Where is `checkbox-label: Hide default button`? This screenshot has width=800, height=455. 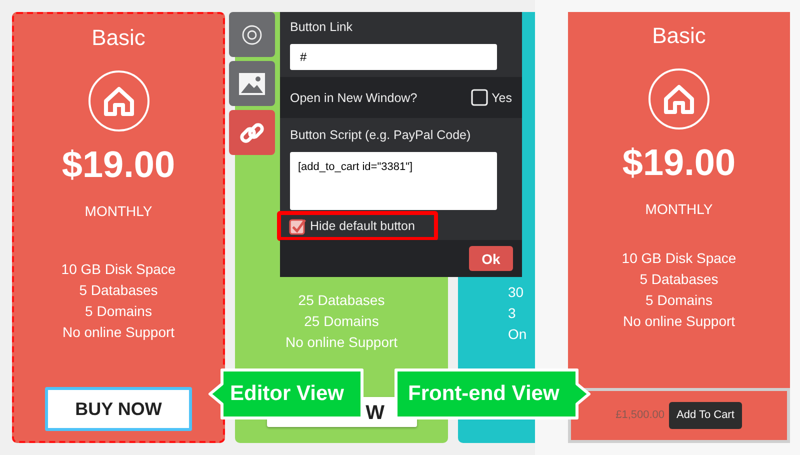
checkbox-label: Hide default button is located at coordinates (362, 226).